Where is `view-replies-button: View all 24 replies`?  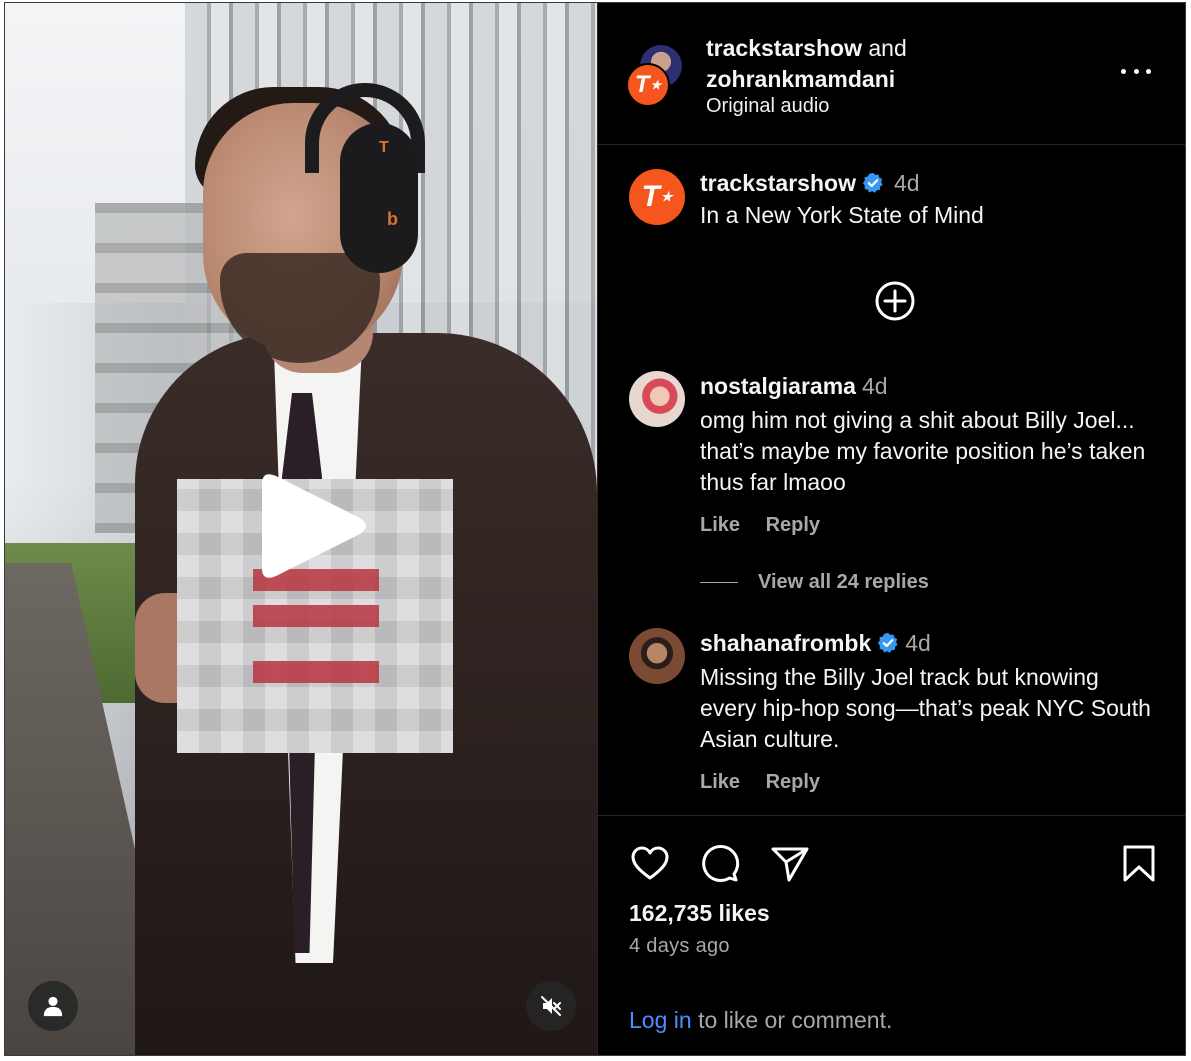 view-replies-button: View all 24 replies is located at coordinates (814, 582).